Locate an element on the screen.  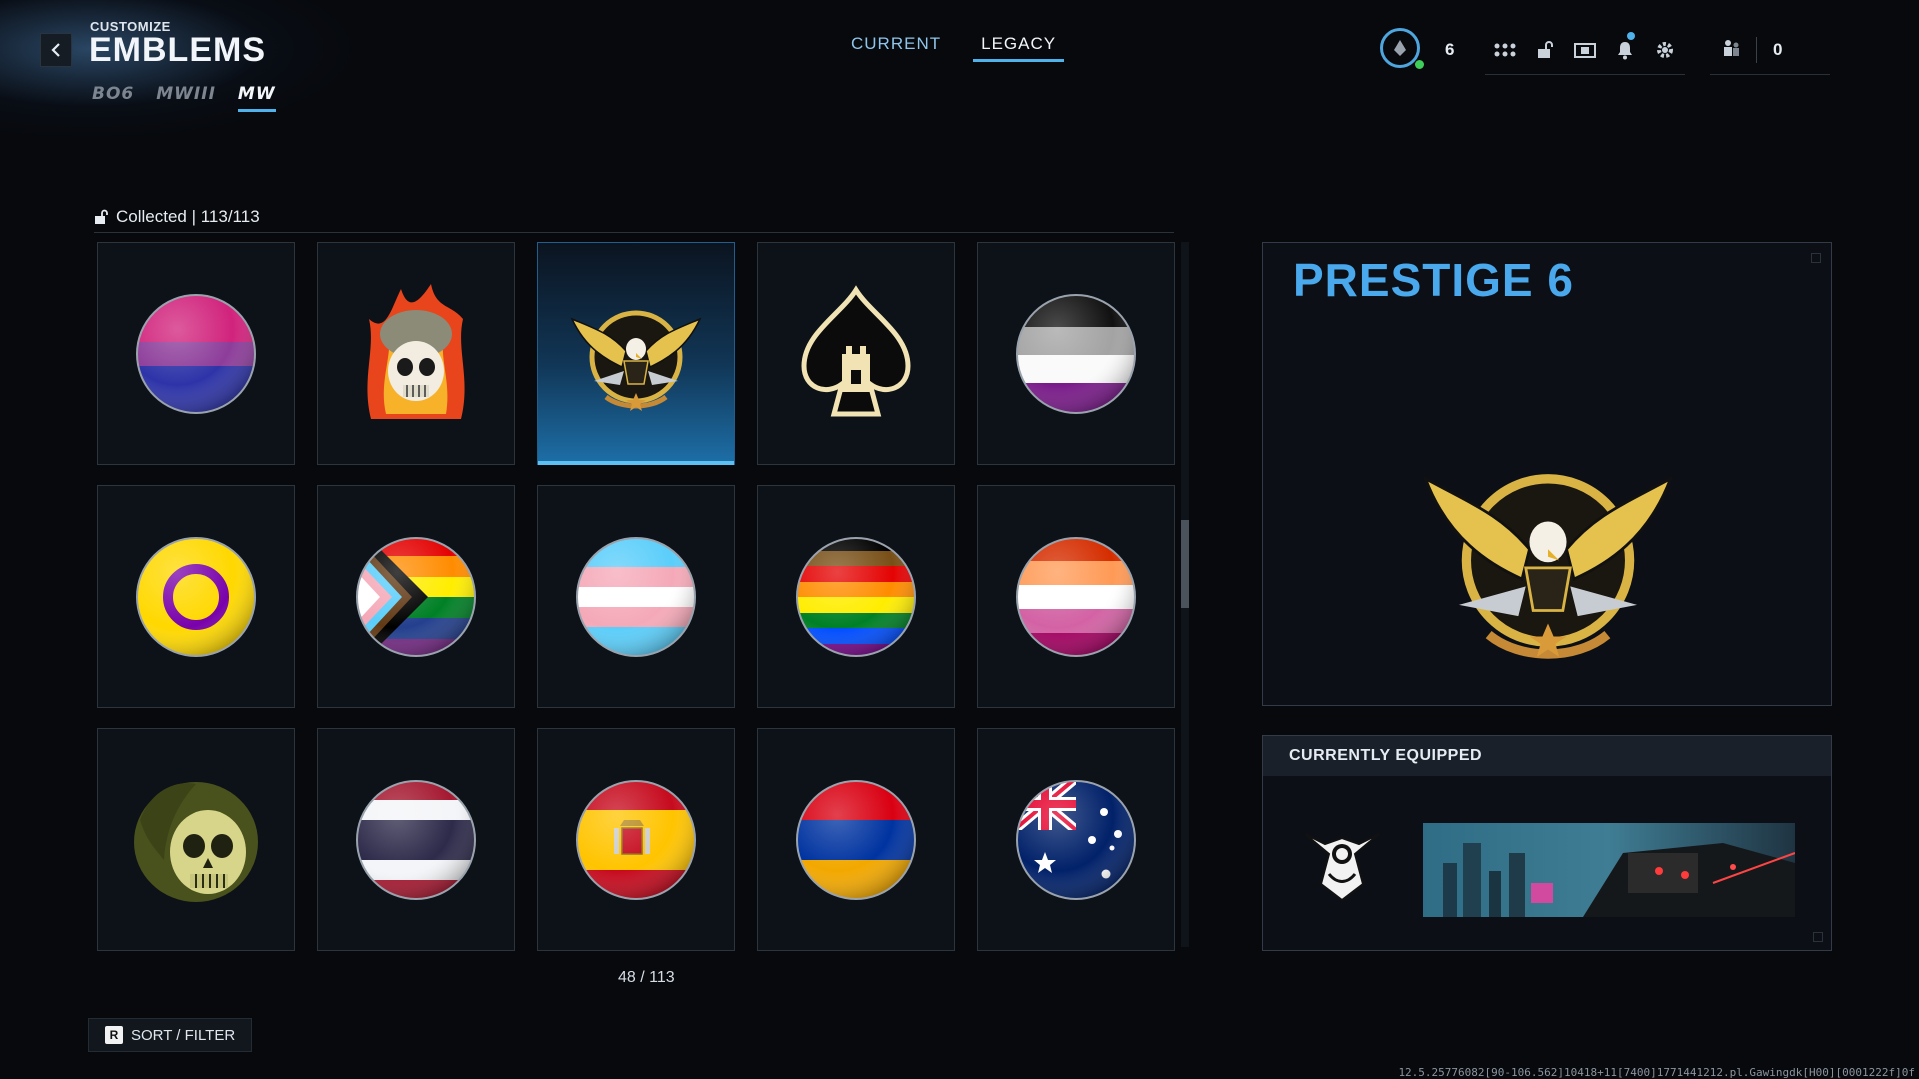
game-tabs: BO6 MWIII MW is located at coordinates (195, 98).